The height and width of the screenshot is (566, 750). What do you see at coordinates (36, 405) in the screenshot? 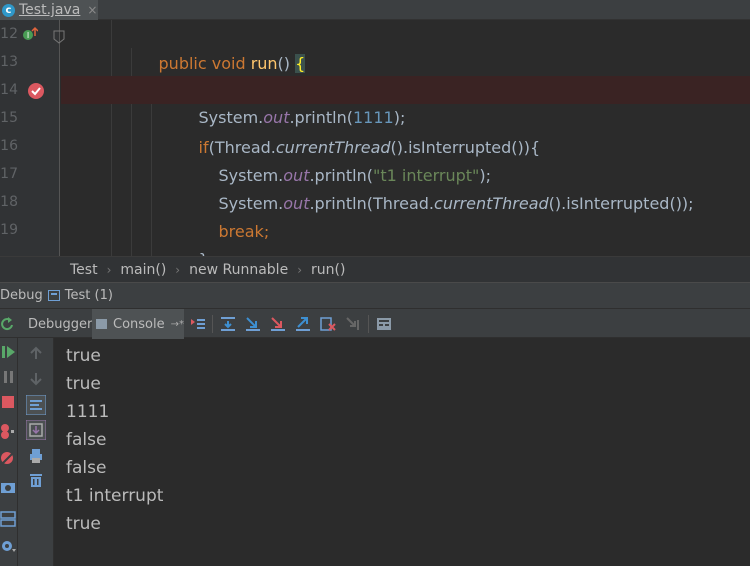
I see `soft-wrap-icon` at bounding box center [36, 405].